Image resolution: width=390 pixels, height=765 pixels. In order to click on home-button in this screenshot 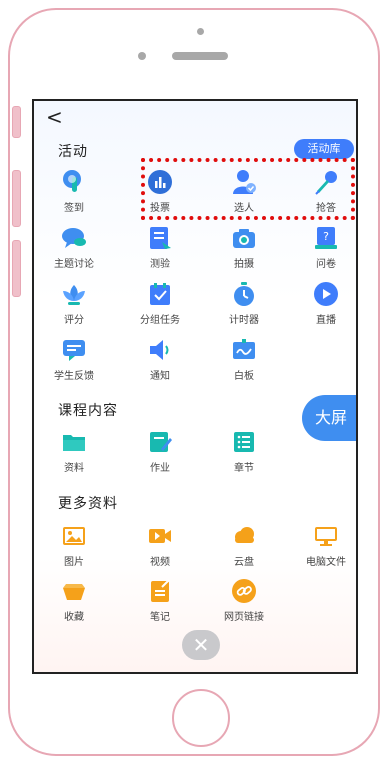, I will do `click(201, 718)`.